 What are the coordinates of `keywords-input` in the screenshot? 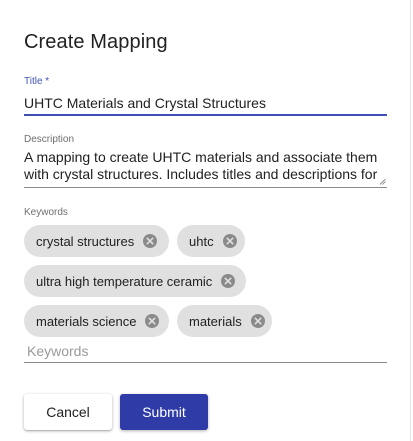 It's located at (205, 351).